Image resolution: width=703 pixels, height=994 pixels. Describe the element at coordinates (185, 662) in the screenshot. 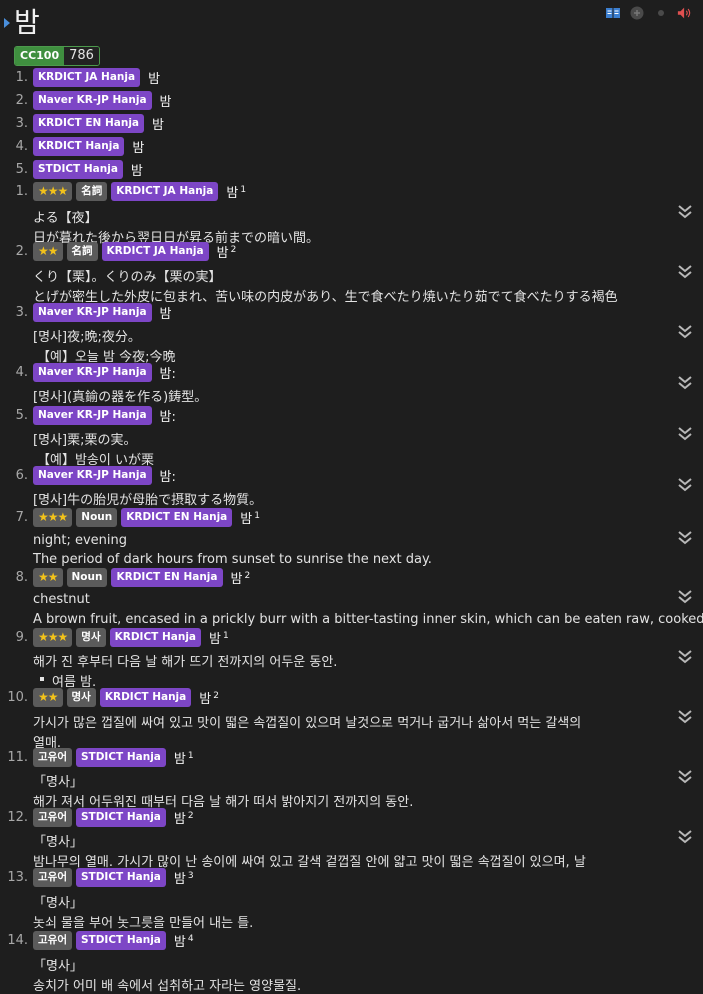

I see `definition-gloss: 해가 진 후부터 다음 날 해가 뜨기 전까지의 어두운 동안.` at that location.